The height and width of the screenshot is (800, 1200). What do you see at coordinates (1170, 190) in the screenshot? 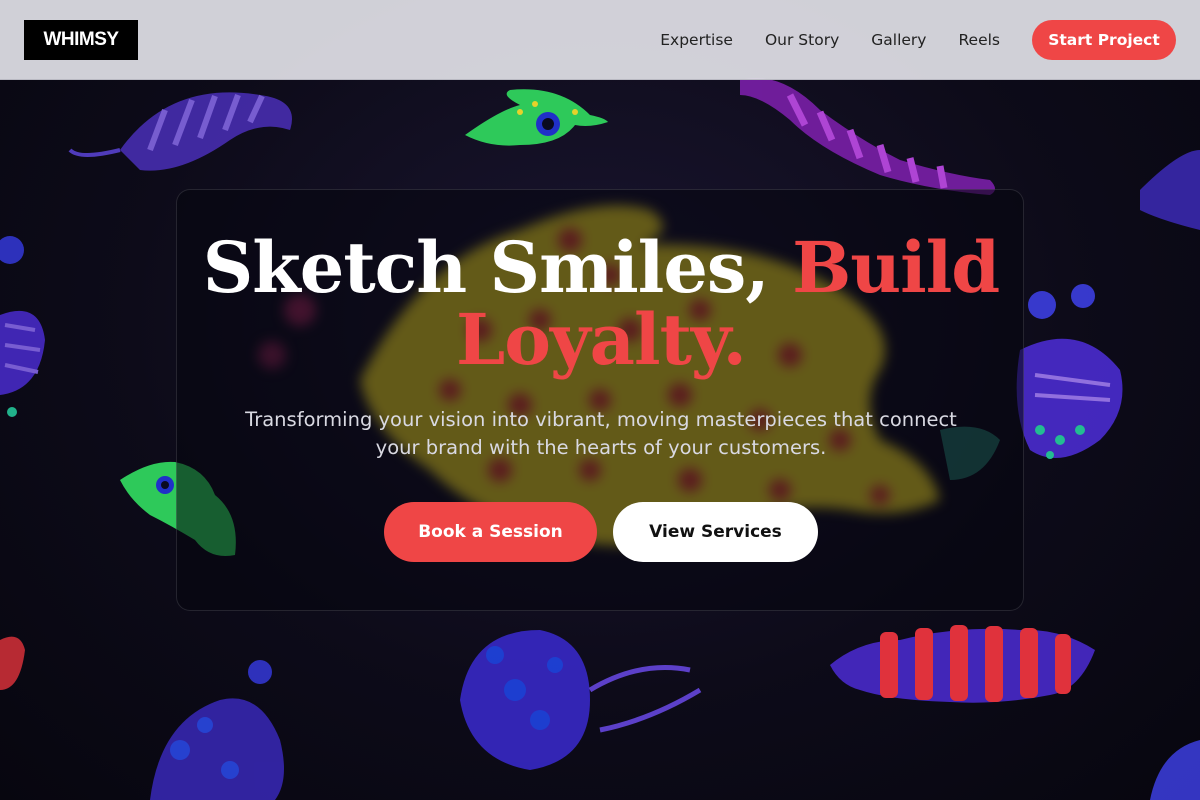
I see `right-blue-creature` at bounding box center [1170, 190].